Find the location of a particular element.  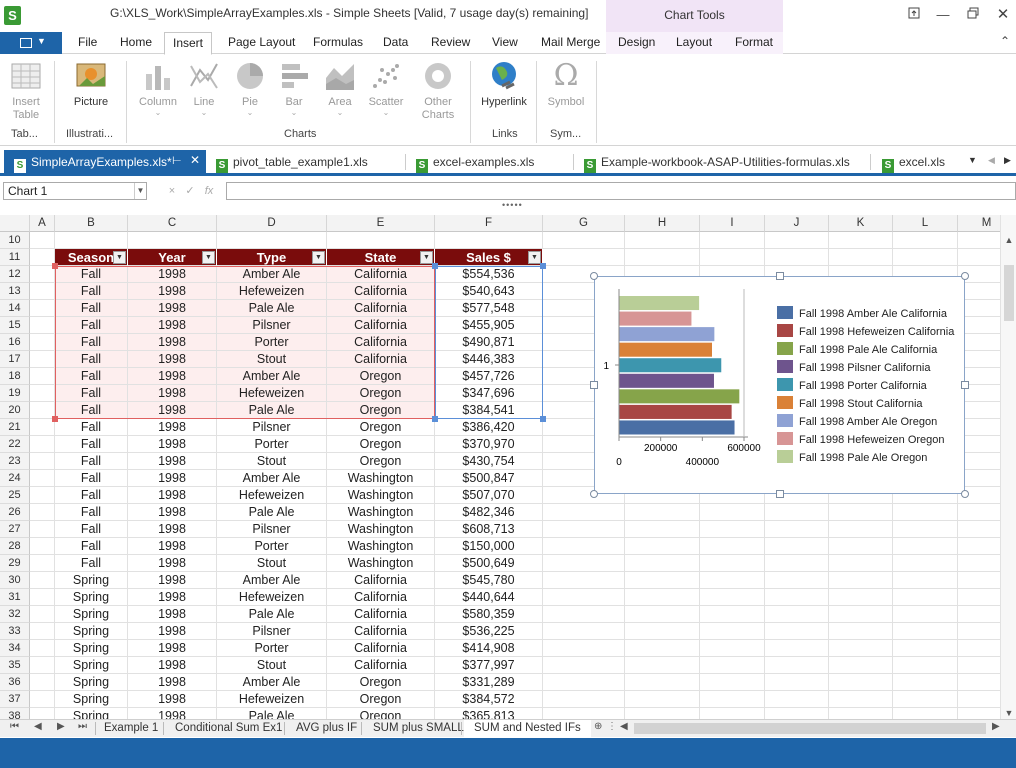

tab-view: View is located at coordinates (505, 42).